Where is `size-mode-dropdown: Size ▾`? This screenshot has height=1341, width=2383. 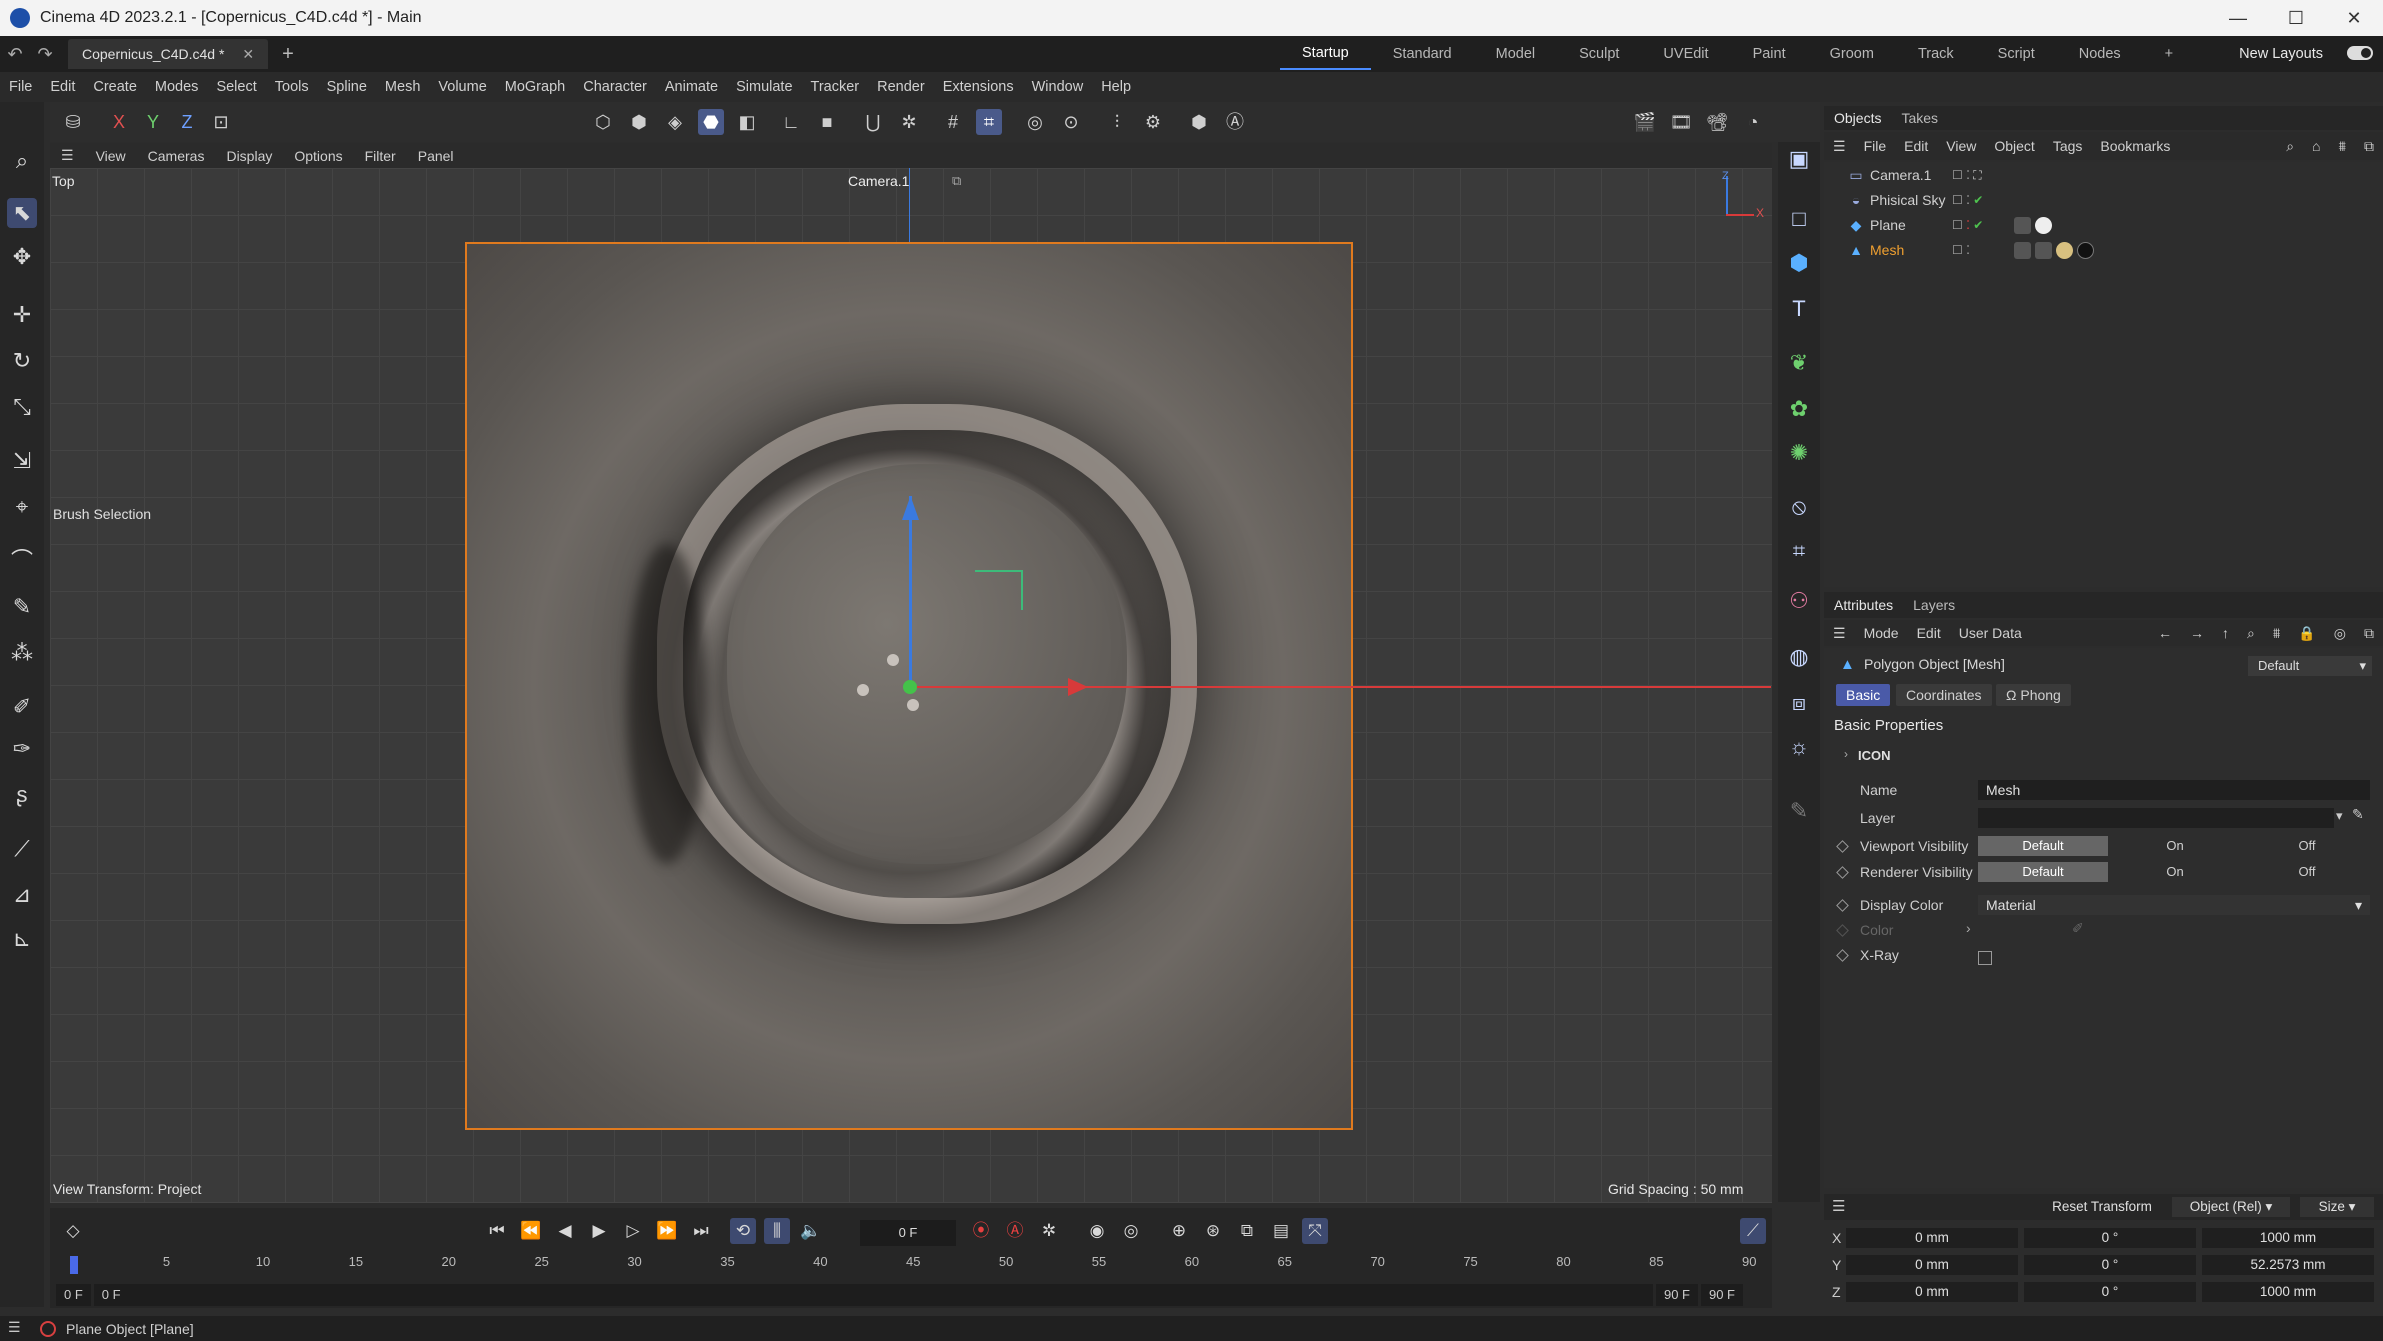 size-mode-dropdown: Size ▾ is located at coordinates (2337, 1207).